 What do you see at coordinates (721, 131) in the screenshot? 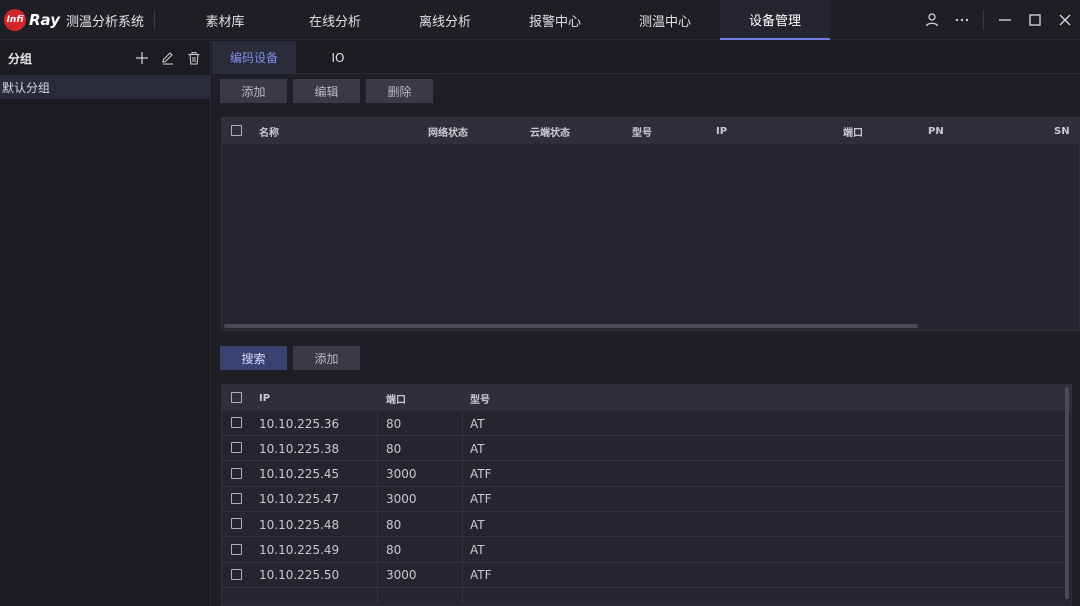
I see `col-ip: IP` at bounding box center [721, 131].